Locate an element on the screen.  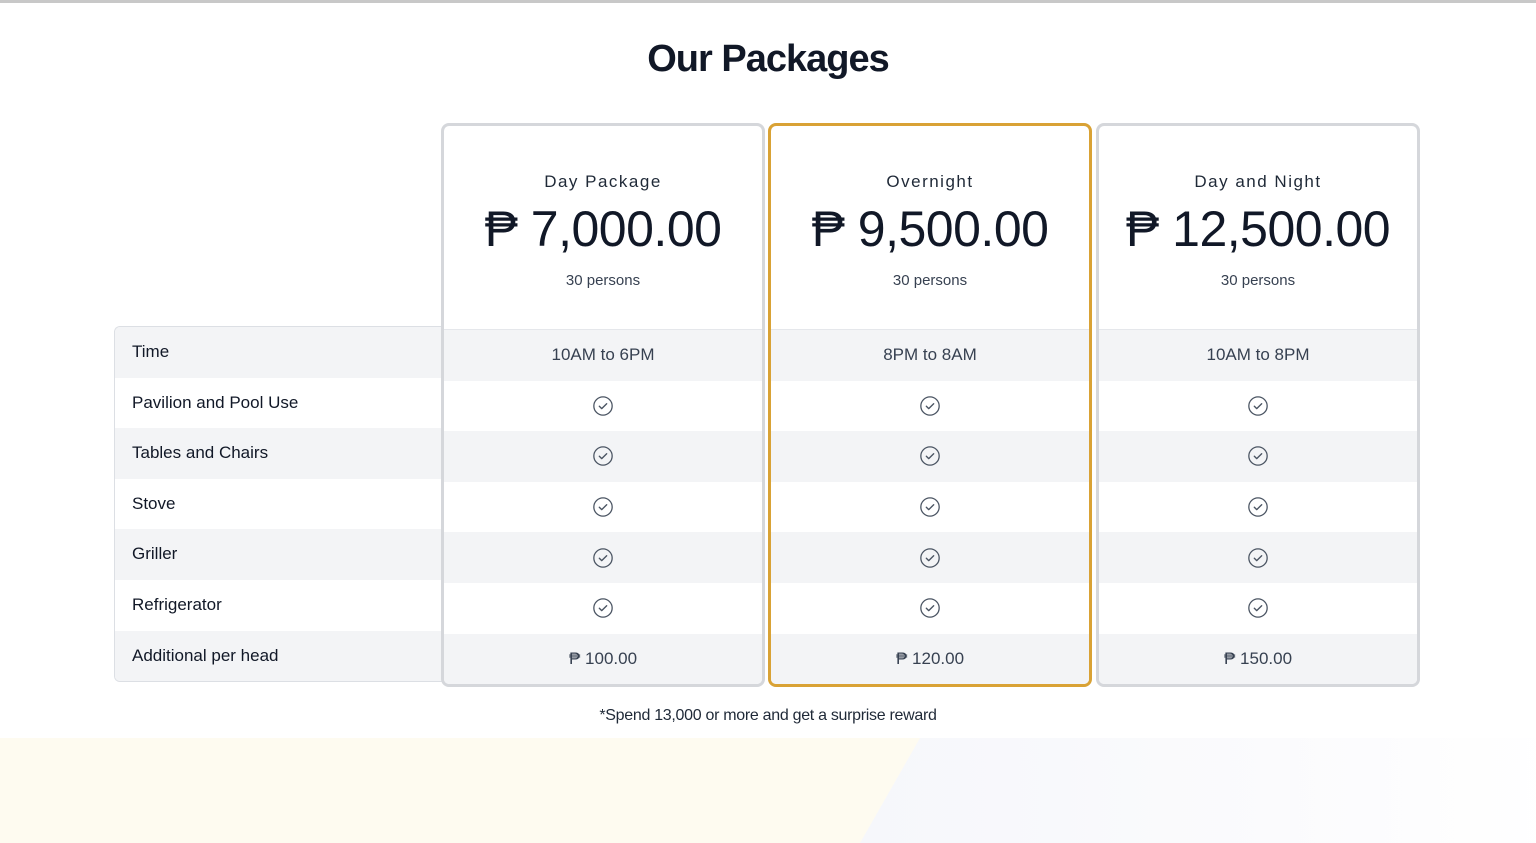
package-time: 8PM to 8AM is located at coordinates (930, 355).